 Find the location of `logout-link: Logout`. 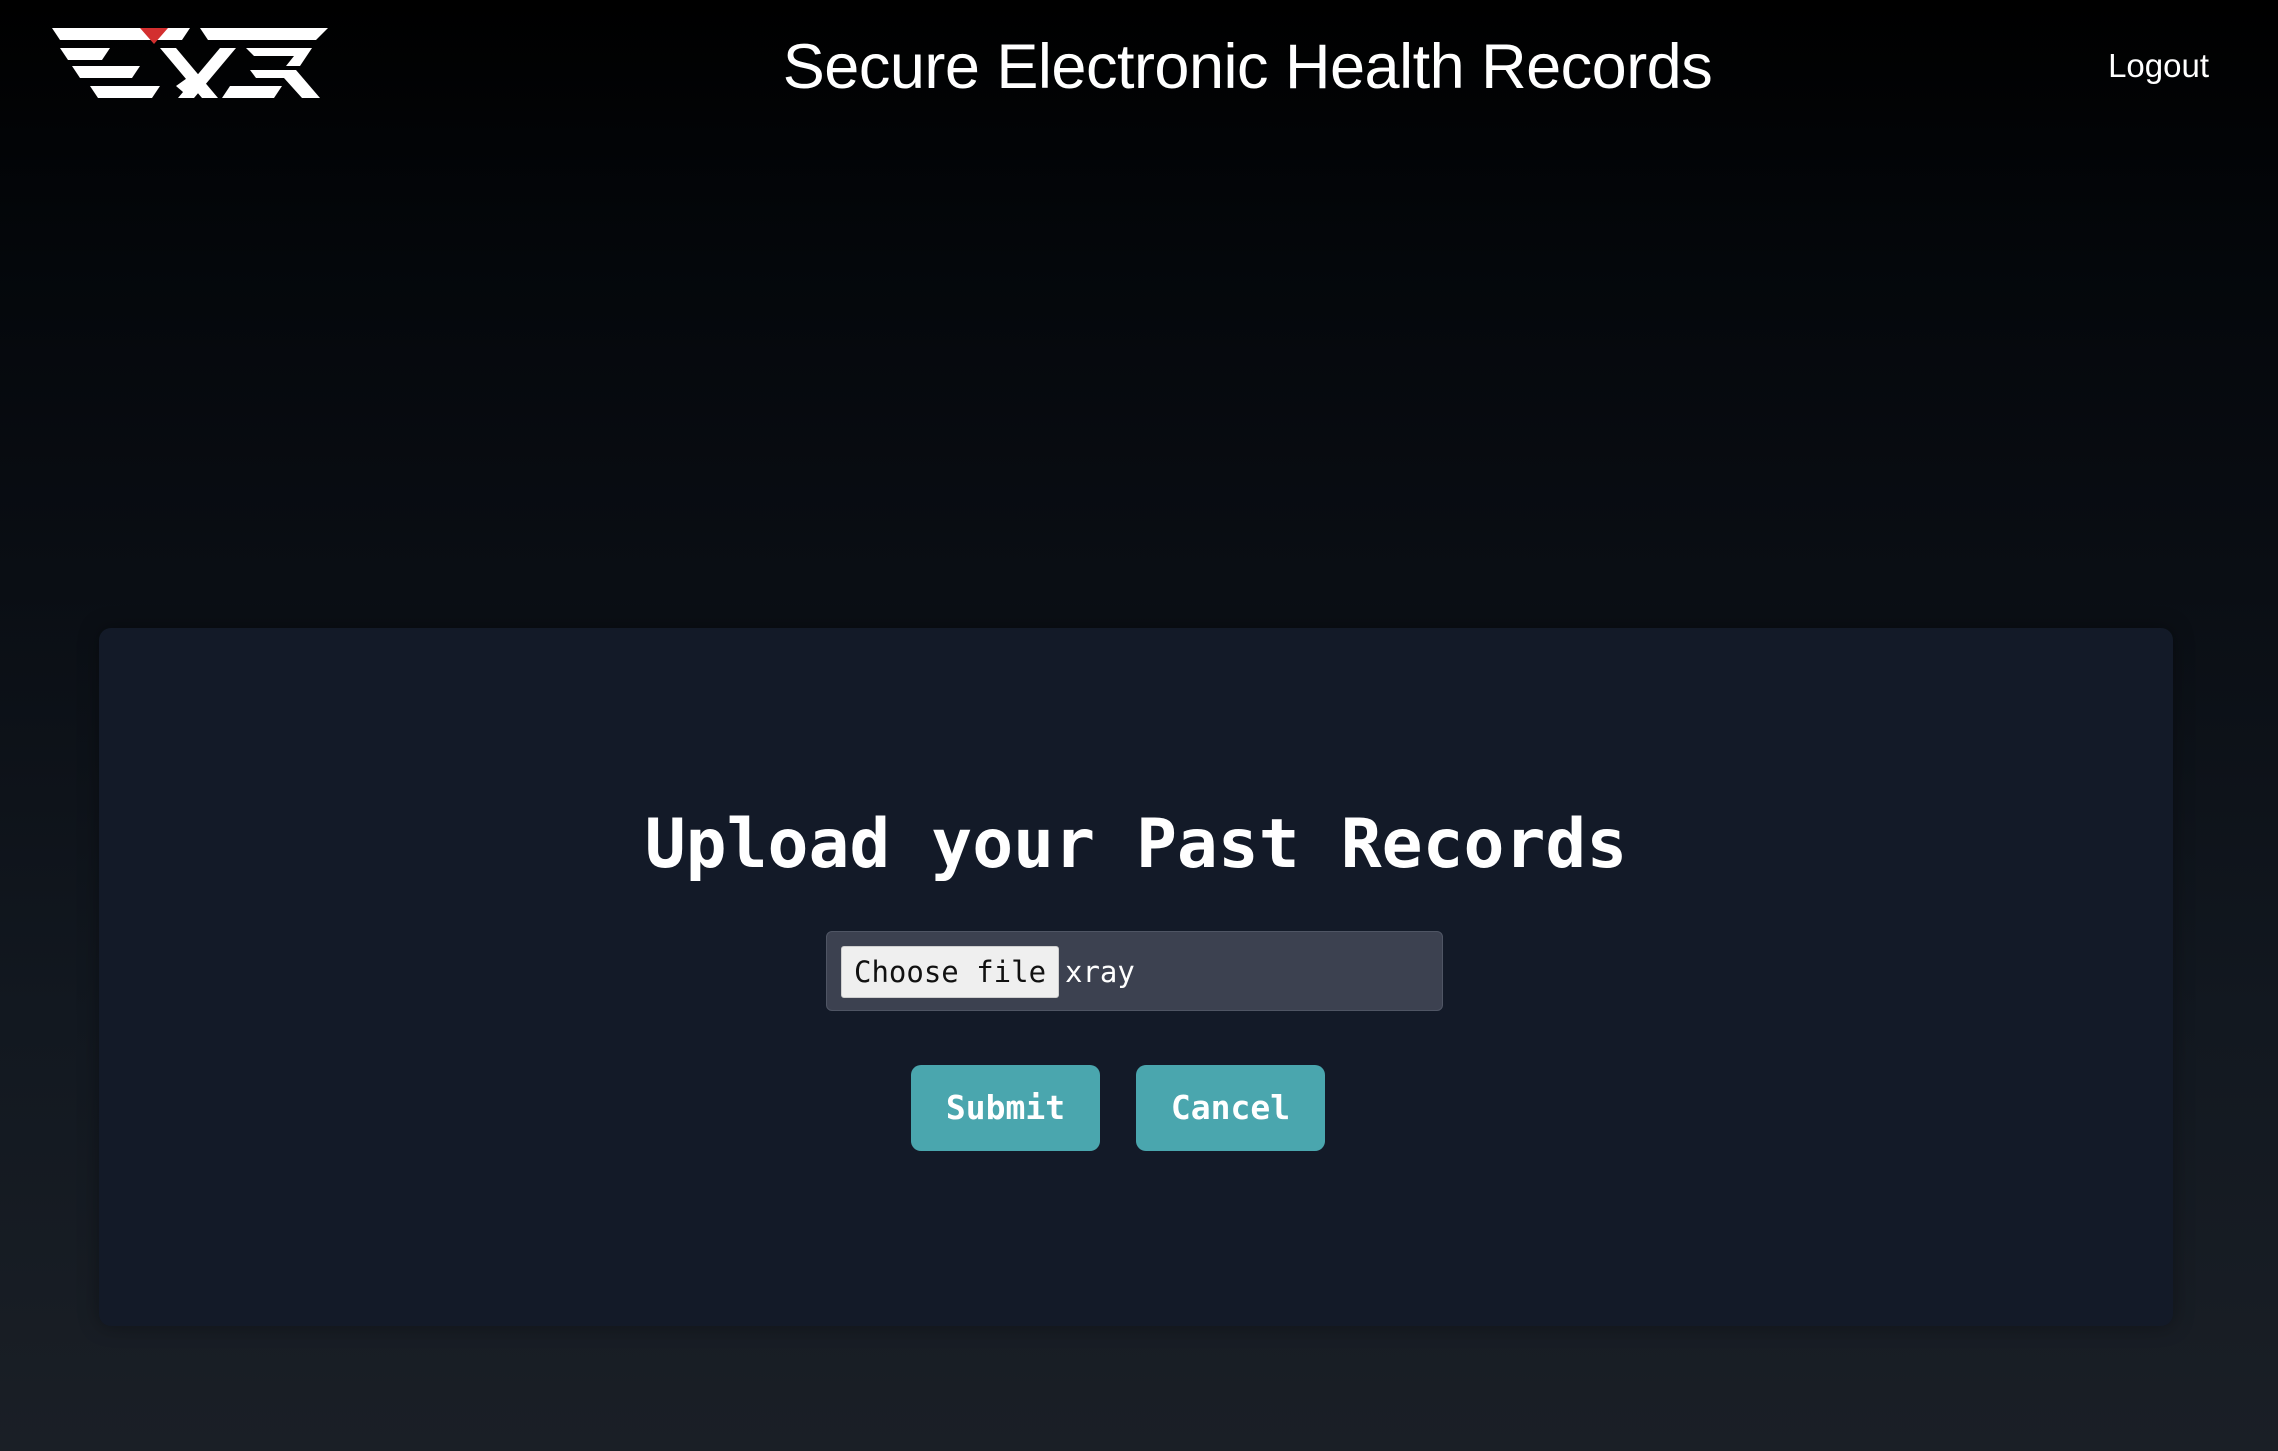

logout-link: Logout is located at coordinates (2158, 66).